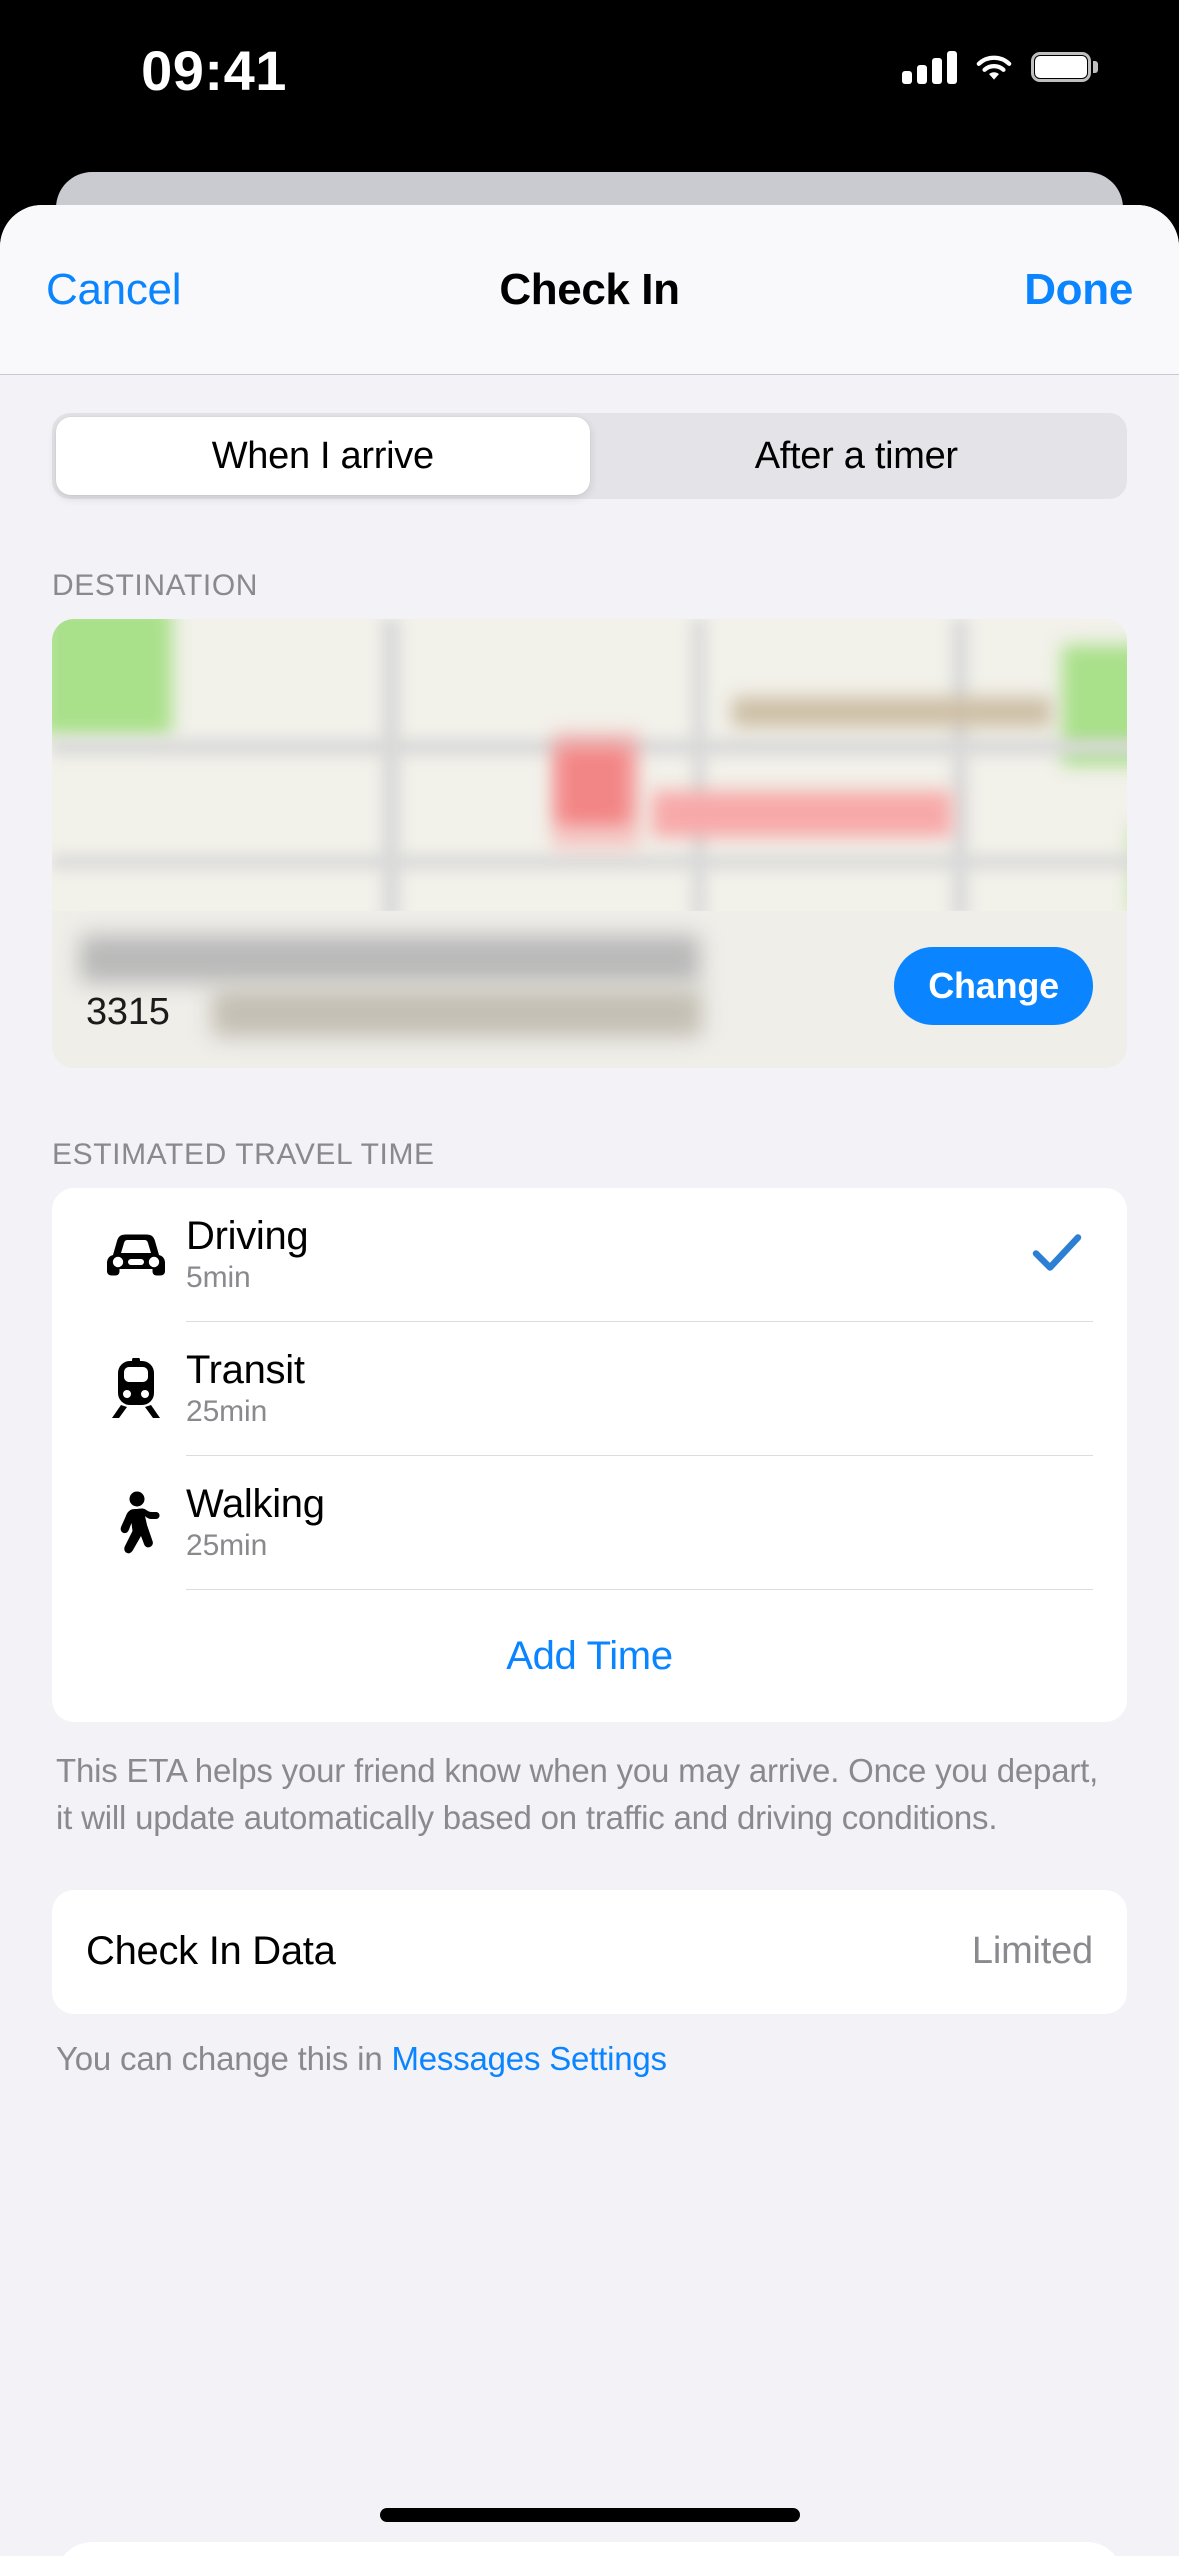  What do you see at coordinates (218, 1277) in the screenshot?
I see `travel-mode-duration: 5min` at bounding box center [218, 1277].